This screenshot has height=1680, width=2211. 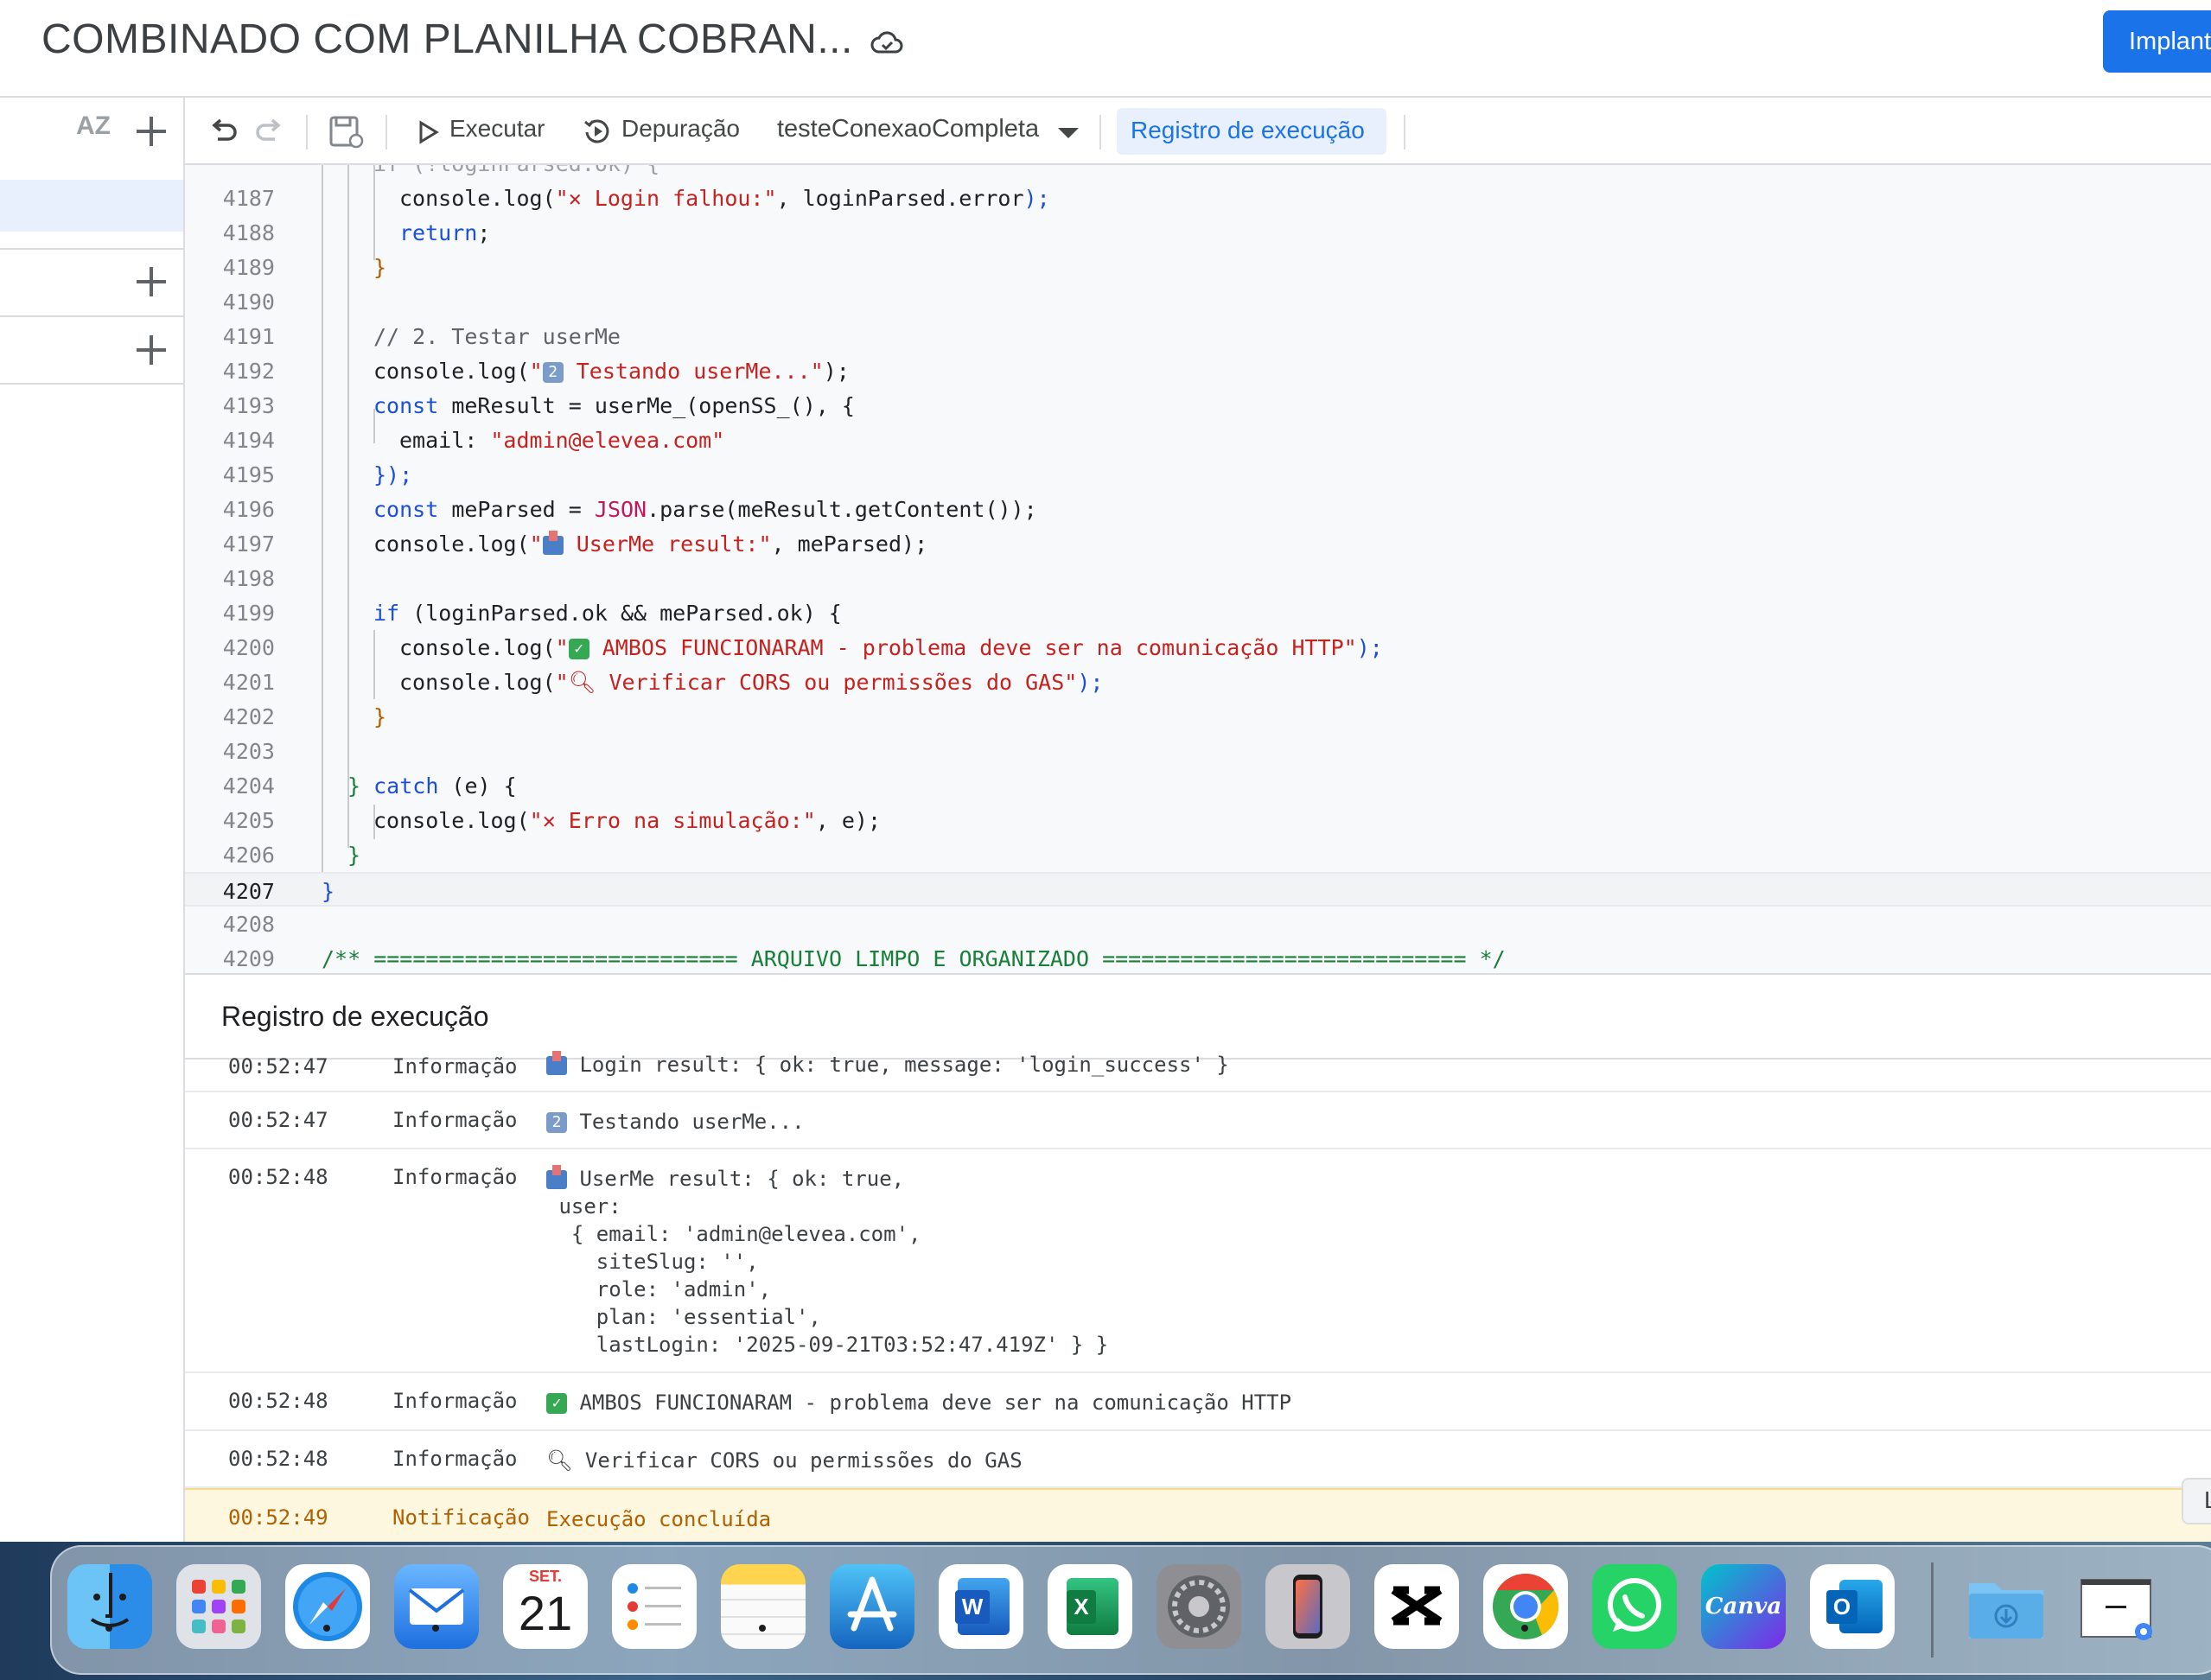 I want to click on running-indicator, so click(x=435, y=1628).